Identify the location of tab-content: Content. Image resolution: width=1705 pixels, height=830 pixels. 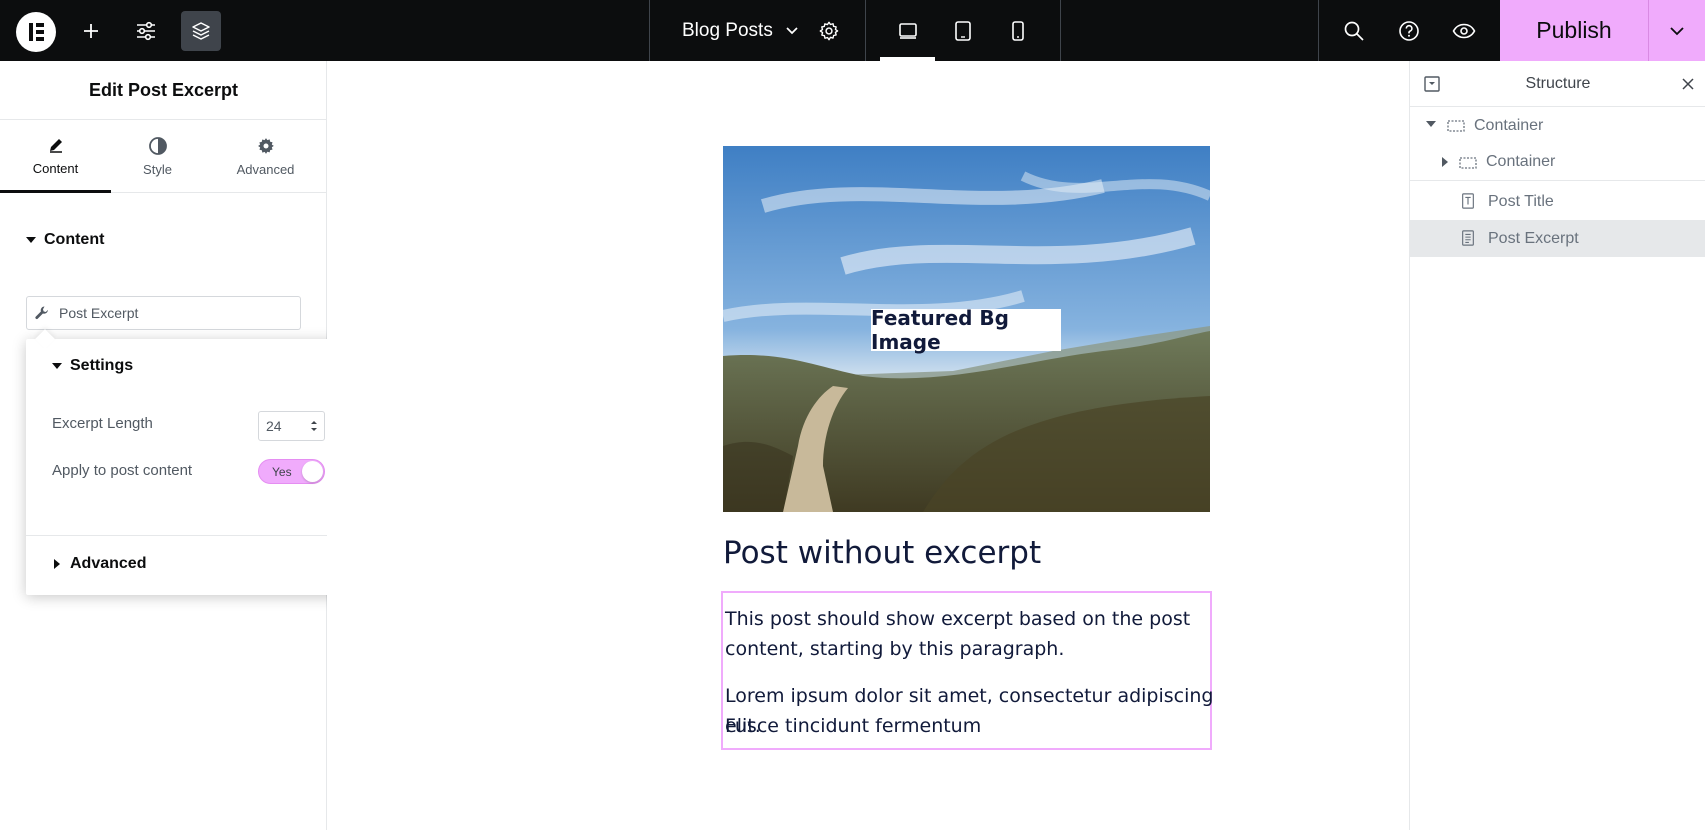
(55, 156).